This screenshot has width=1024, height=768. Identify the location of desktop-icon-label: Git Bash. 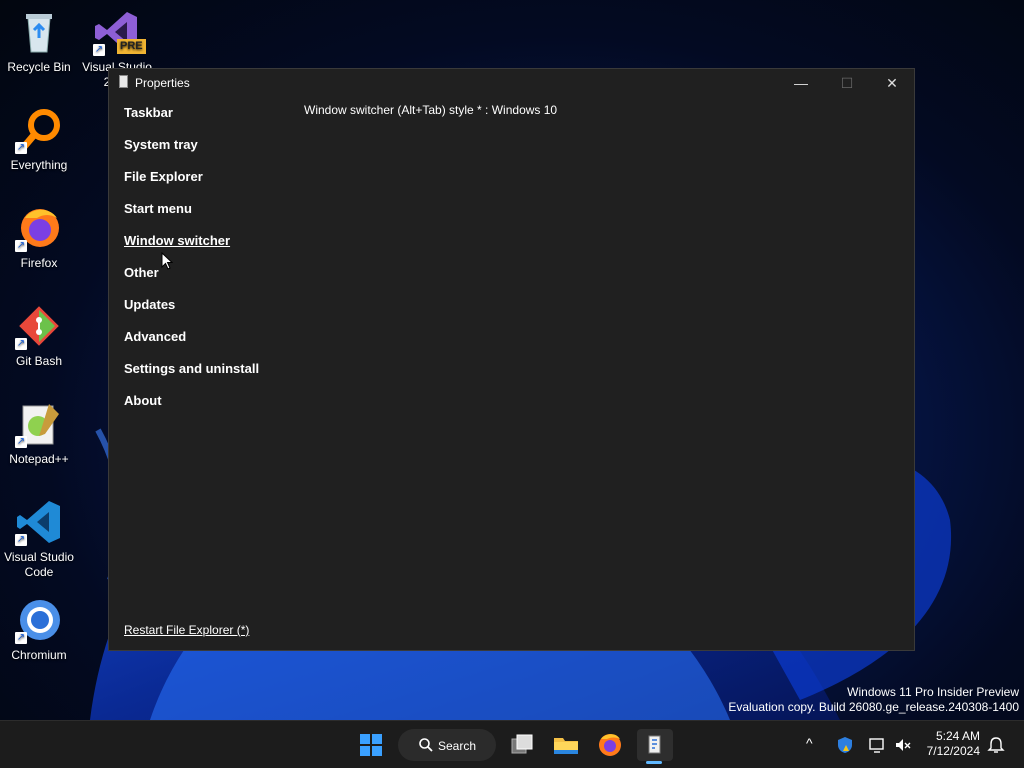
(39, 361).